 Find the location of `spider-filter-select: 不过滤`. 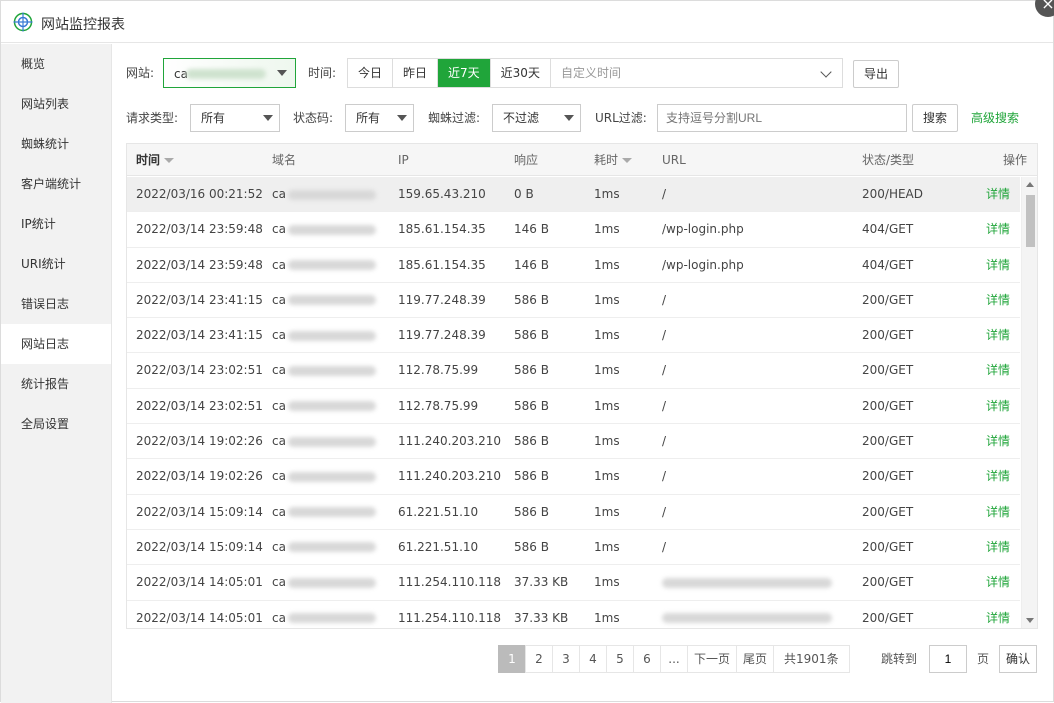

spider-filter-select: 不过滤 is located at coordinates (536, 118).